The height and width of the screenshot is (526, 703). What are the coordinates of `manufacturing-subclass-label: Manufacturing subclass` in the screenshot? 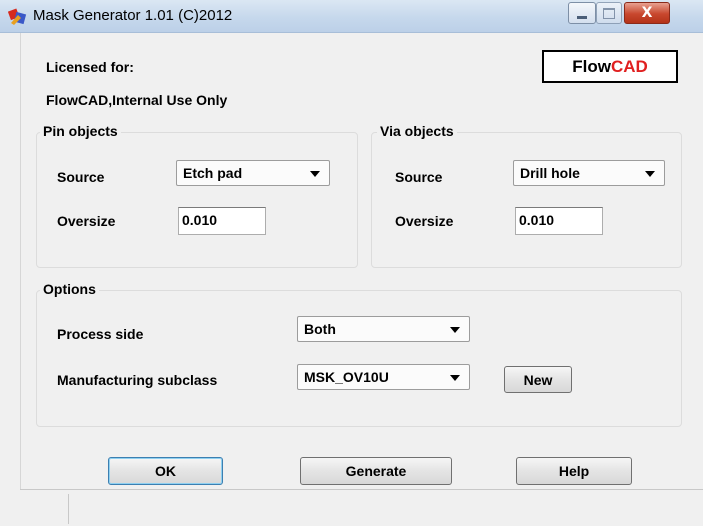 It's located at (137, 380).